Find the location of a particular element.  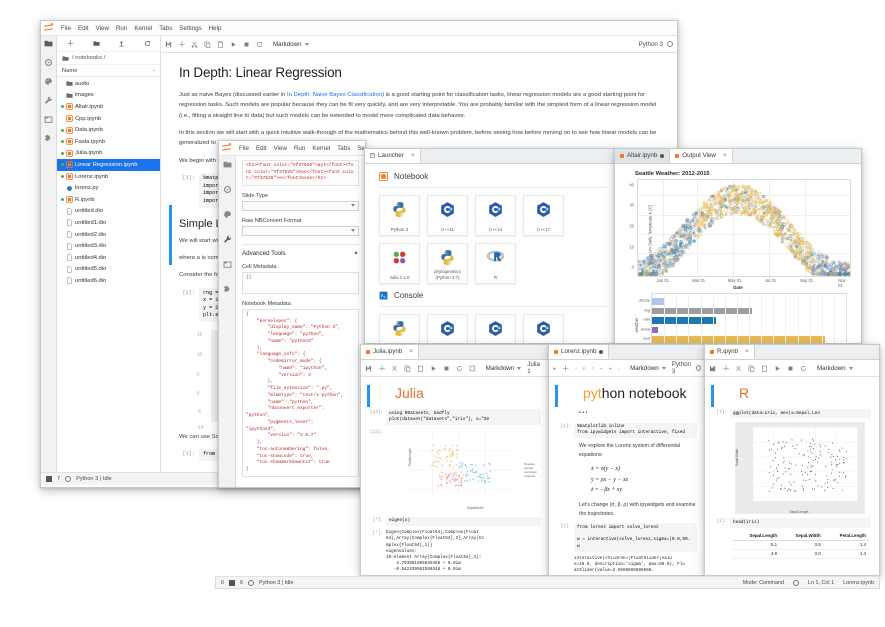

launcher-card: C++11 is located at coordinates (447, 328).